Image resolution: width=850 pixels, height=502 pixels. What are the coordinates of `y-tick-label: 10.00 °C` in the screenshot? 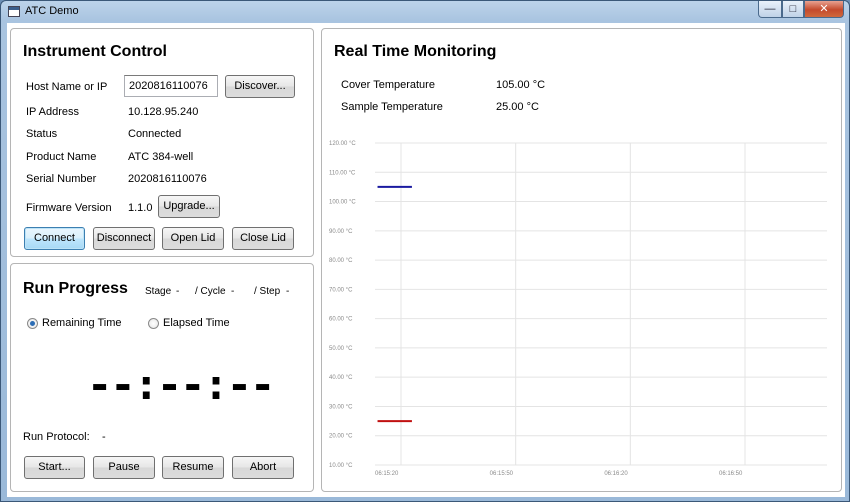 It's located at (341, 466).